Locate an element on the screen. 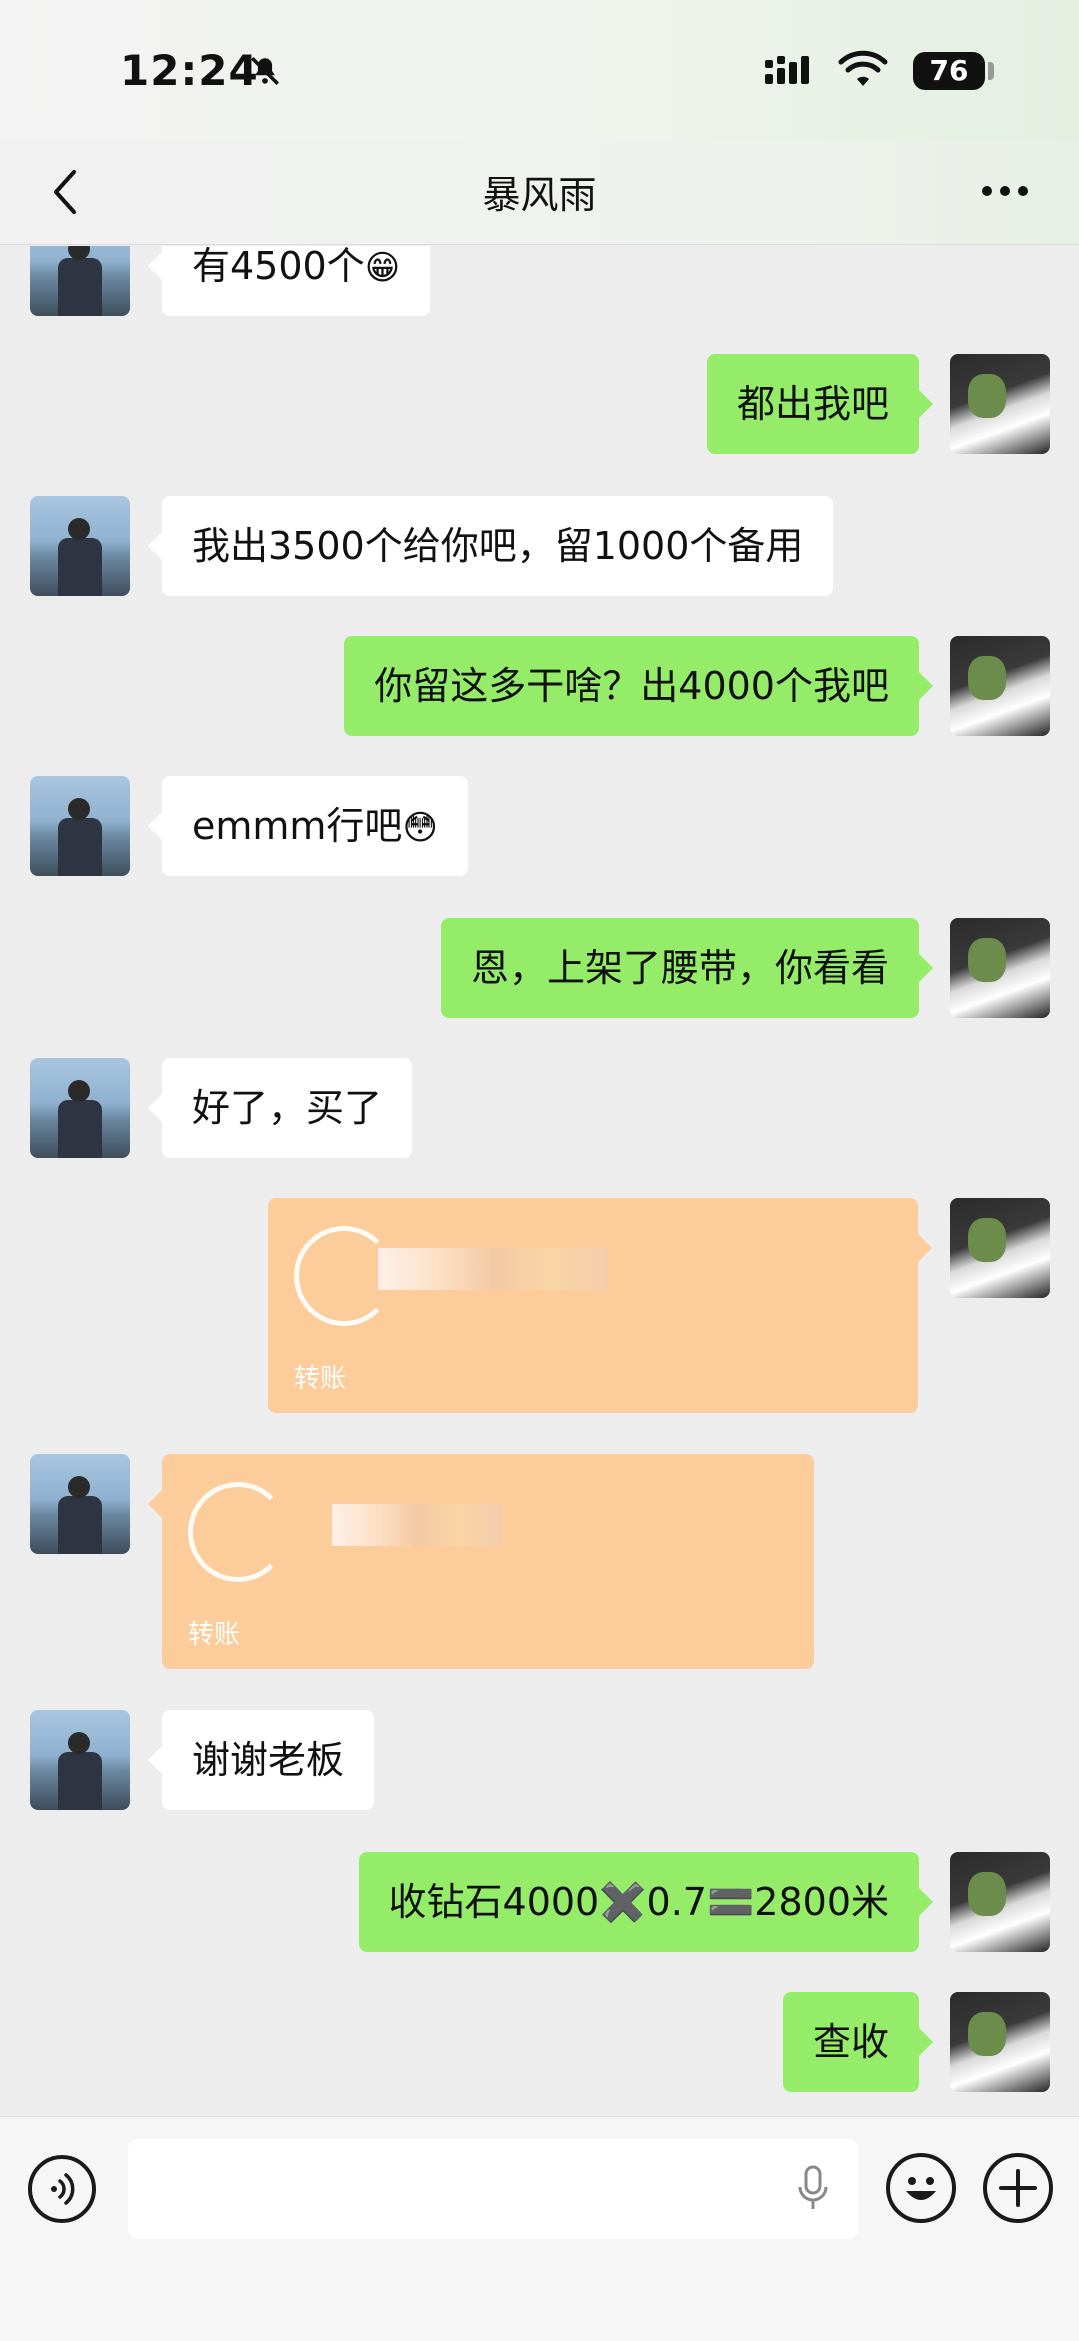  message-text: 有4500个 is located at coordinates (278, 267).